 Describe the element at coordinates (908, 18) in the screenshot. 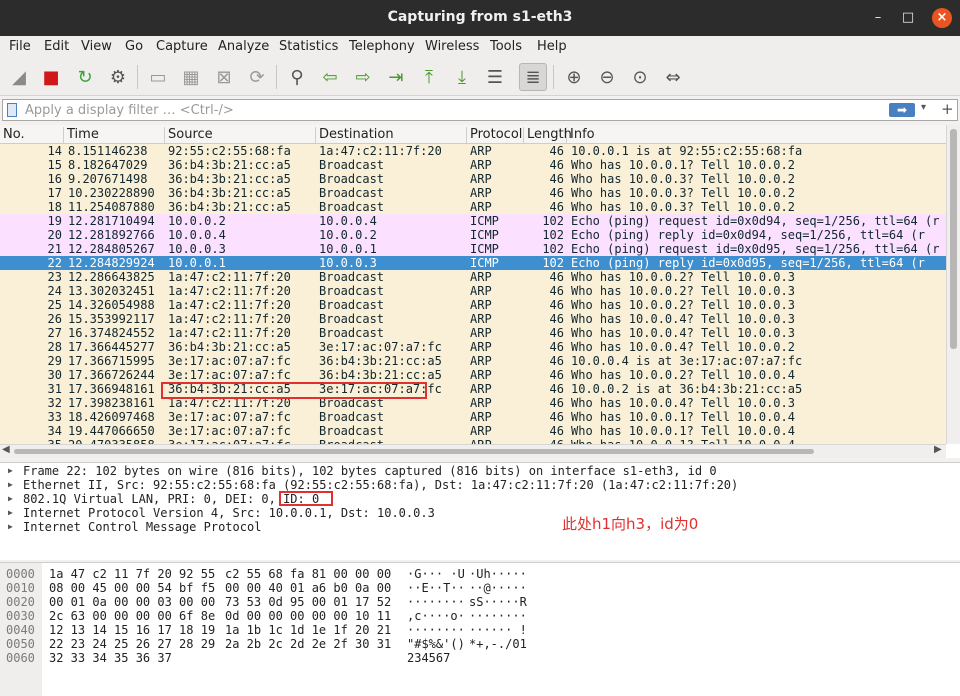

I see `maximize-icon: □` at that location.